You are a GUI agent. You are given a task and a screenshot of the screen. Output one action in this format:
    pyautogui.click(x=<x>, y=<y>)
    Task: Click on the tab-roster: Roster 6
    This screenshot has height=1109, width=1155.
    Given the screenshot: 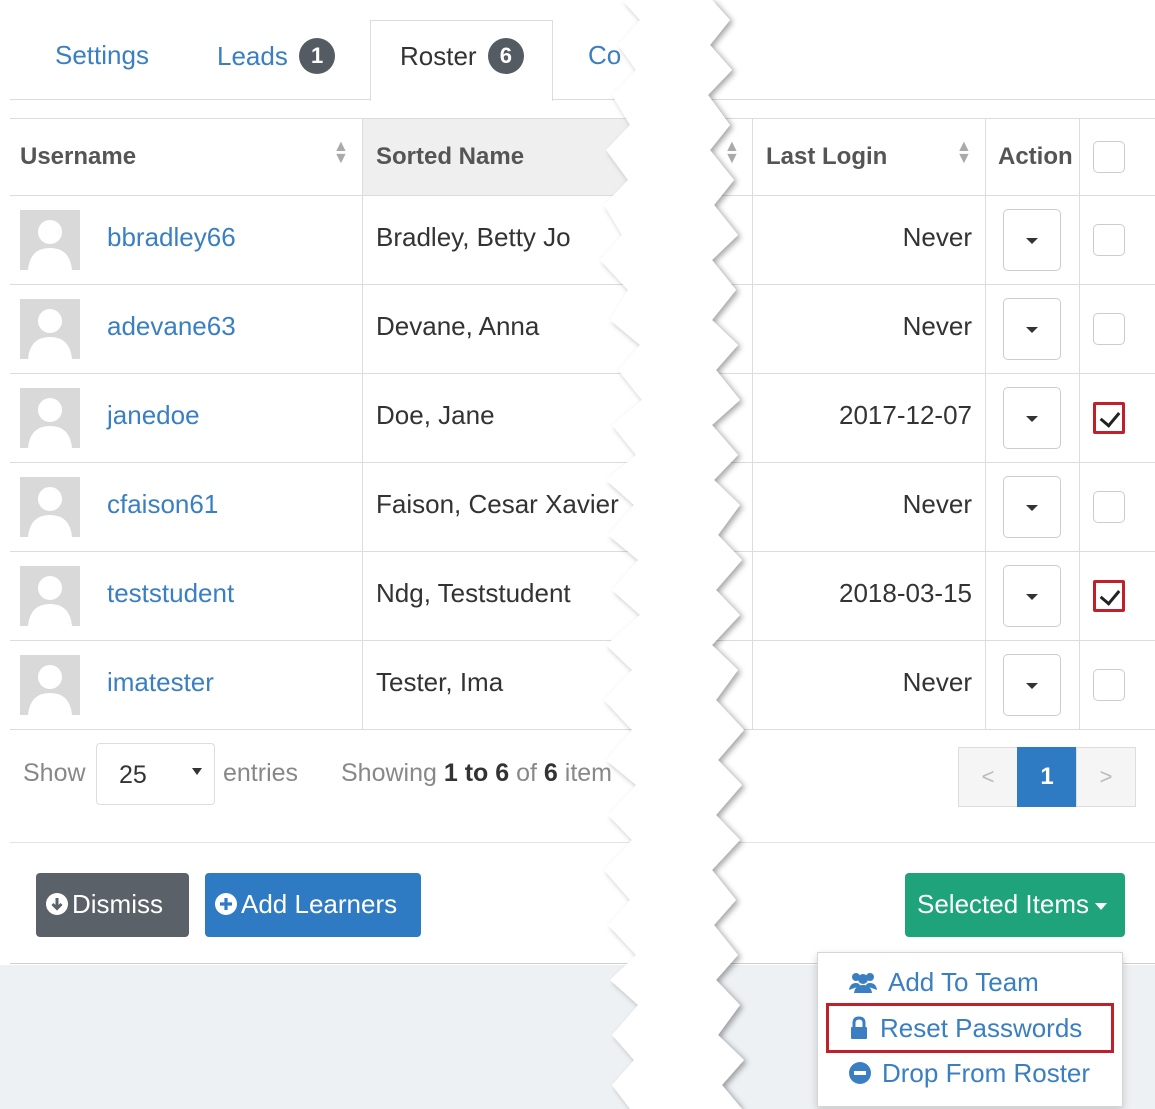 What is the action you would take?
    pyautogui.click(x=462, y=57)
    